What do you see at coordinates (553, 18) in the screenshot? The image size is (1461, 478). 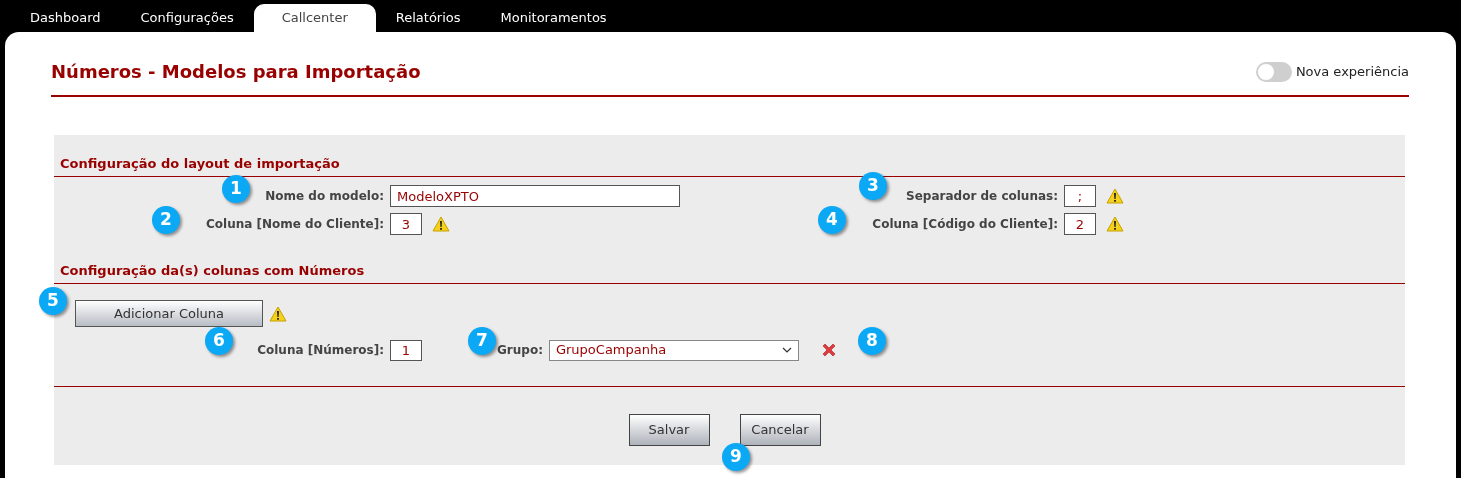 I see `nav-tab: Monitoramentos` at bounding box center [553, 18].